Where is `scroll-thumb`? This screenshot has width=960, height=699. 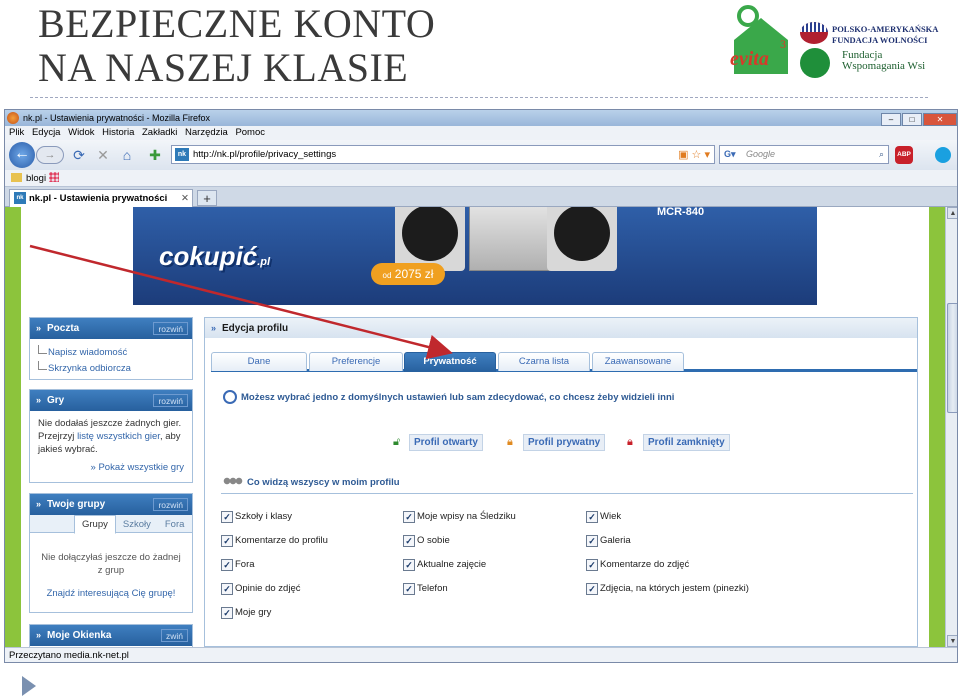
scroll-thumb is located at coordinates (952, 358).